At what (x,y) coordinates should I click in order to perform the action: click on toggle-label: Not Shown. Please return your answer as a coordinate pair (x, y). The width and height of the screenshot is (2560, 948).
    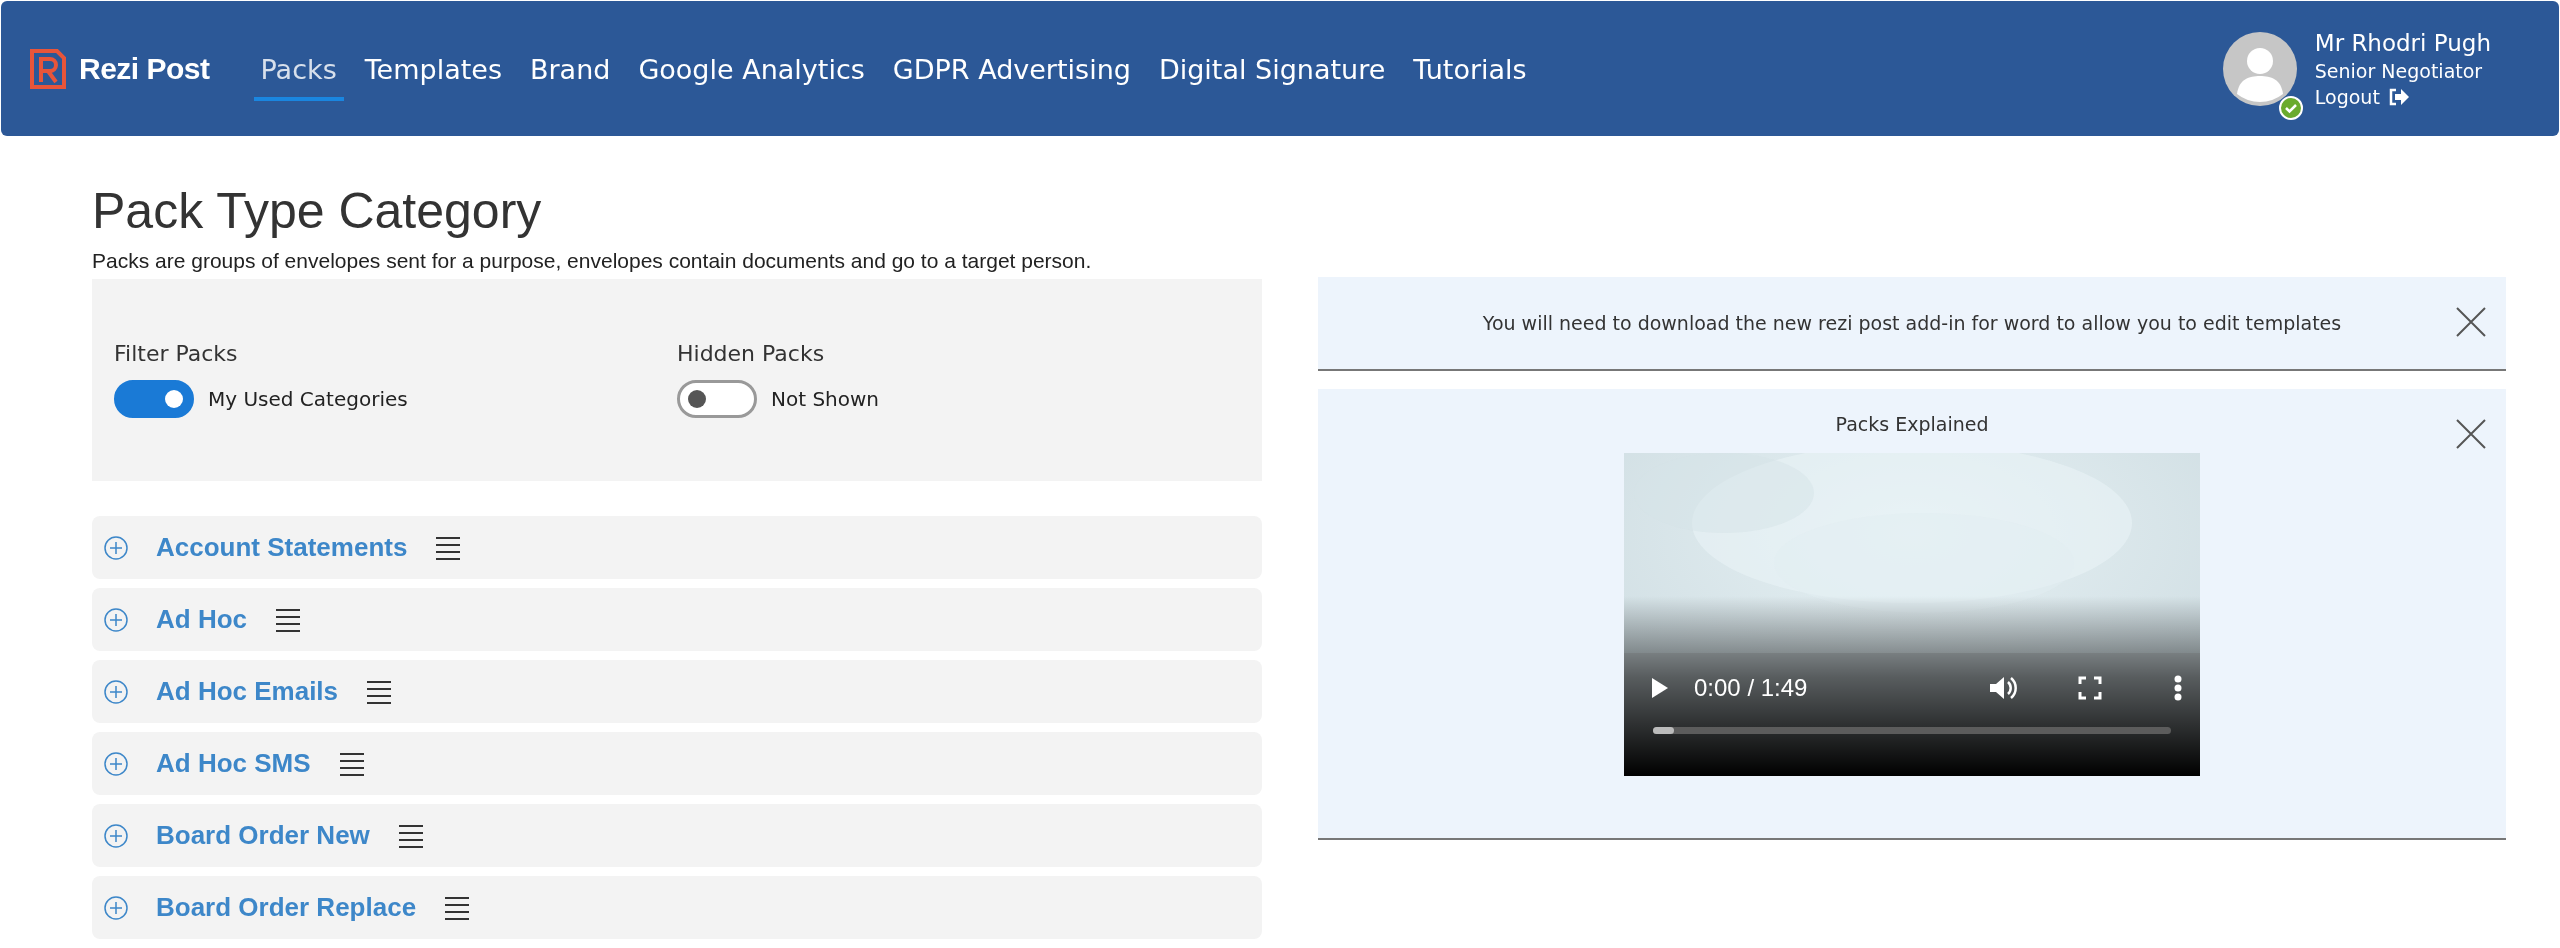
    Looking at the image, I should click on (825, 399).